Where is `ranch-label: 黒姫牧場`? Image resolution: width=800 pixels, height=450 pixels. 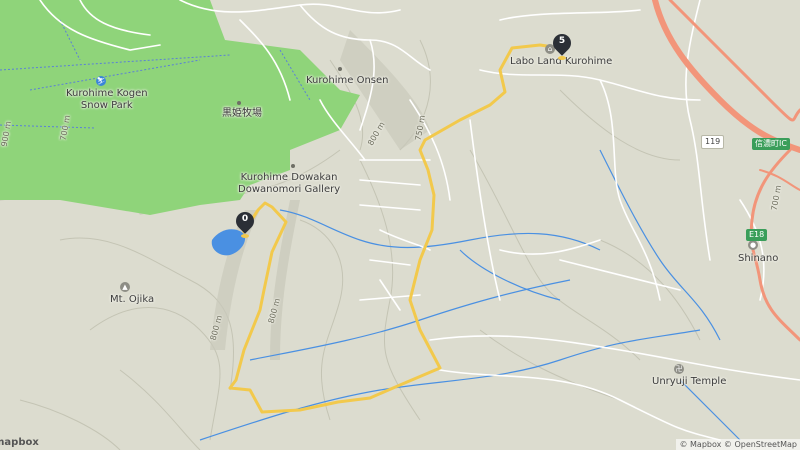 ranch-label: 黒姫牧場 is located at coordinates (242, 114).